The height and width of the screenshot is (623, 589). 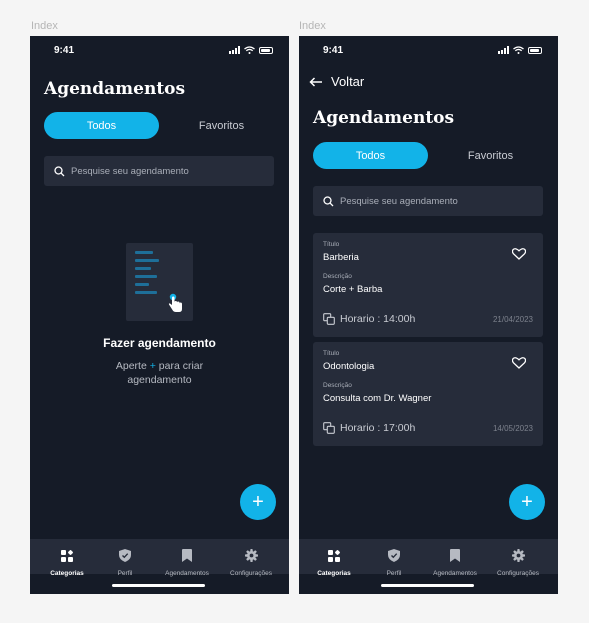 I want to click on back-label: Voltar, so click(x=348, y=81).